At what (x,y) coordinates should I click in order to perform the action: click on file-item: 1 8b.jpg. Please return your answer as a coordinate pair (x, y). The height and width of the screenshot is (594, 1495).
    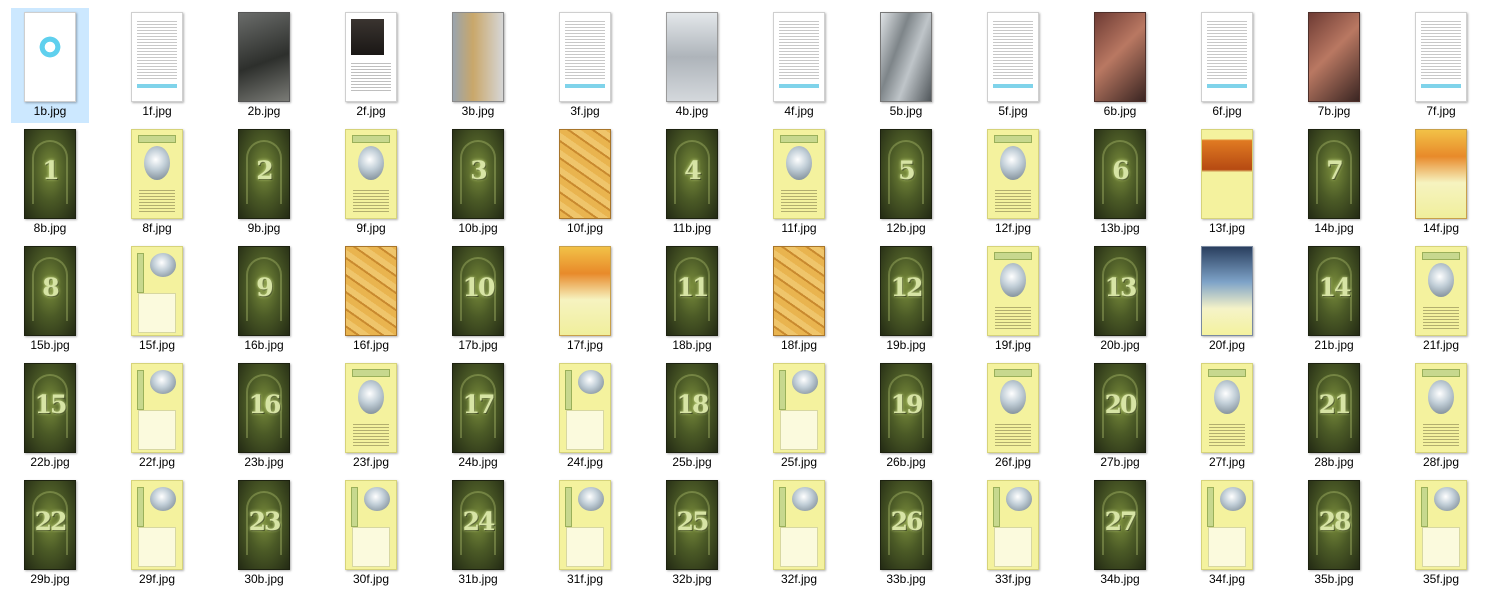
    Looking at the image, I should click on (50, 182).